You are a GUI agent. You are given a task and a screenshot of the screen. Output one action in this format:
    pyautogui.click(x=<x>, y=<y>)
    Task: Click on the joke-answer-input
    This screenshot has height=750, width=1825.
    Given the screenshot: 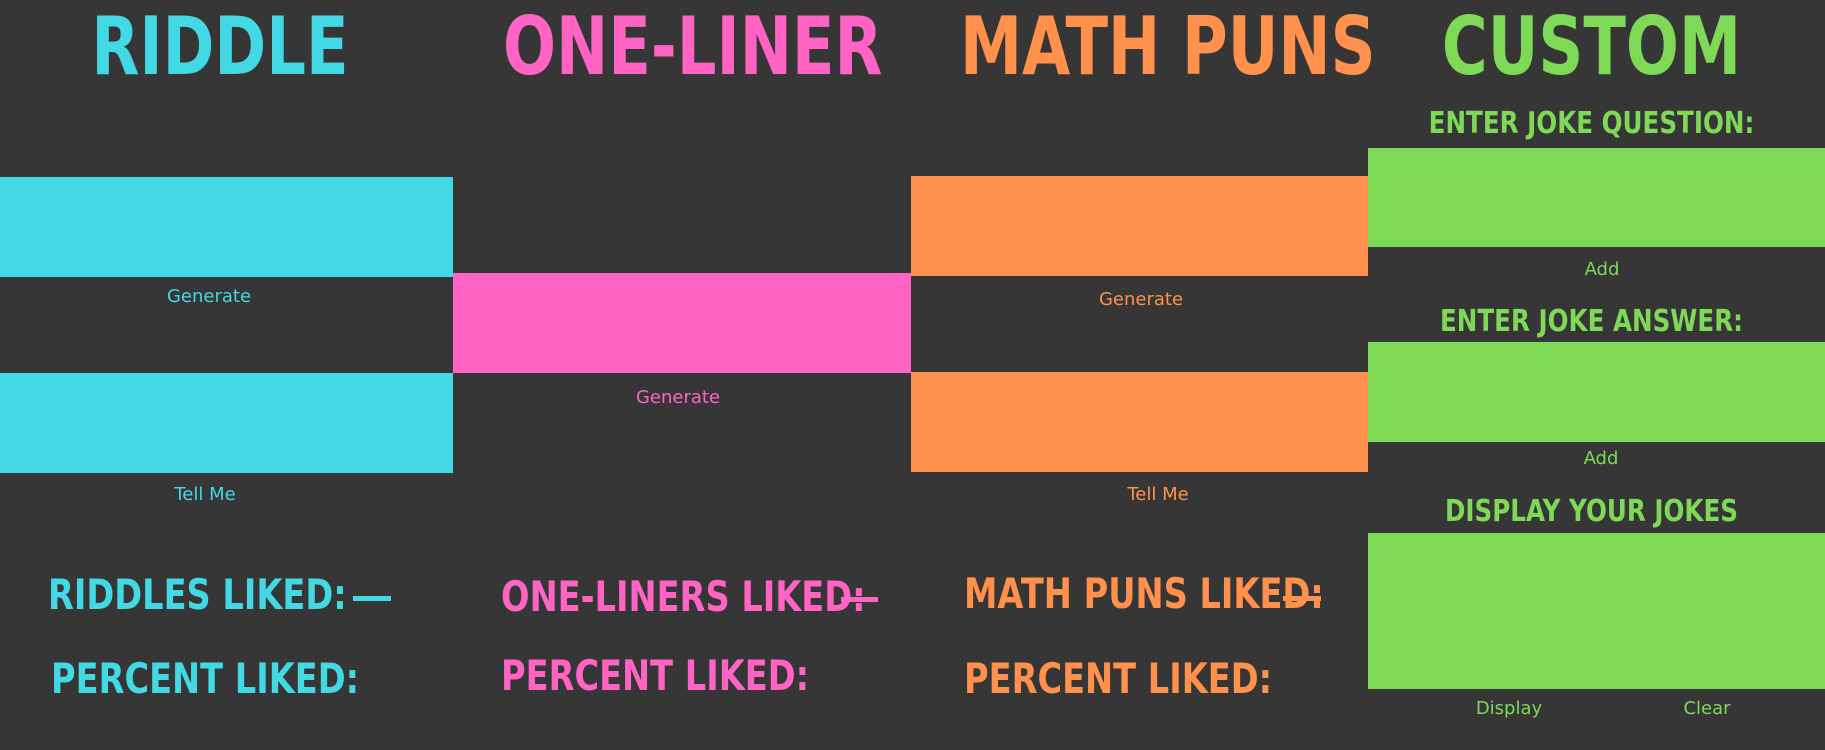 What is the action you would take?
    pyautogui.click(x=1596, y=392)
    